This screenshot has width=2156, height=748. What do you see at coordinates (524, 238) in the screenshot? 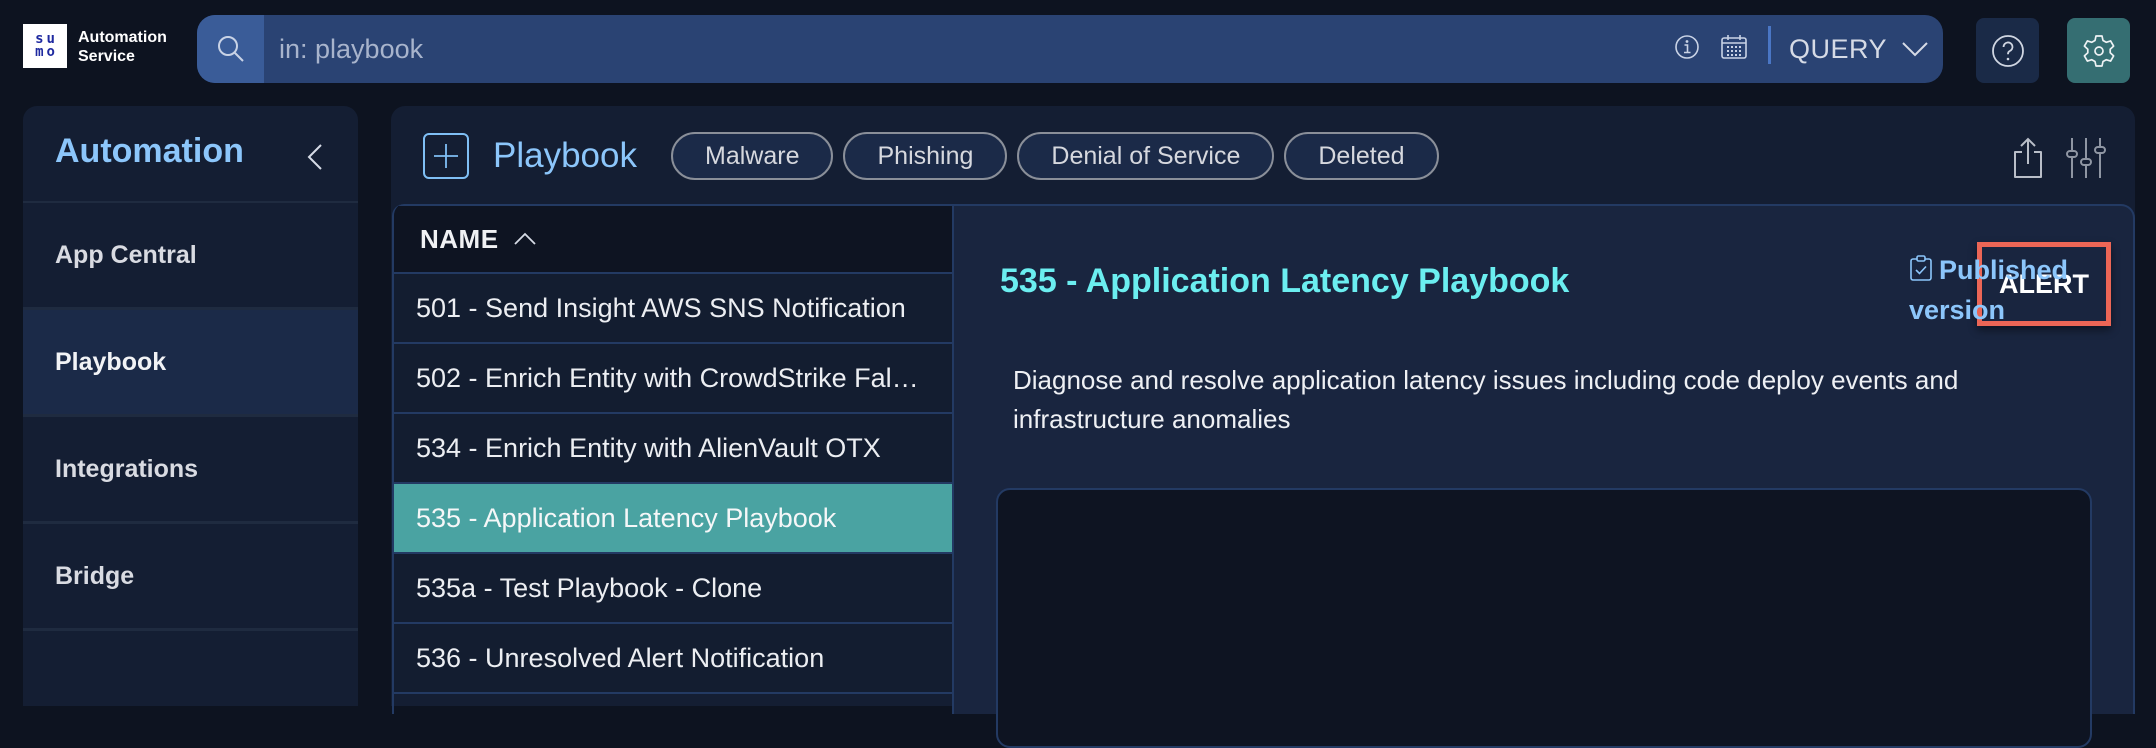
I see `sort-ascending-icon` at bounding box center [524, 238].